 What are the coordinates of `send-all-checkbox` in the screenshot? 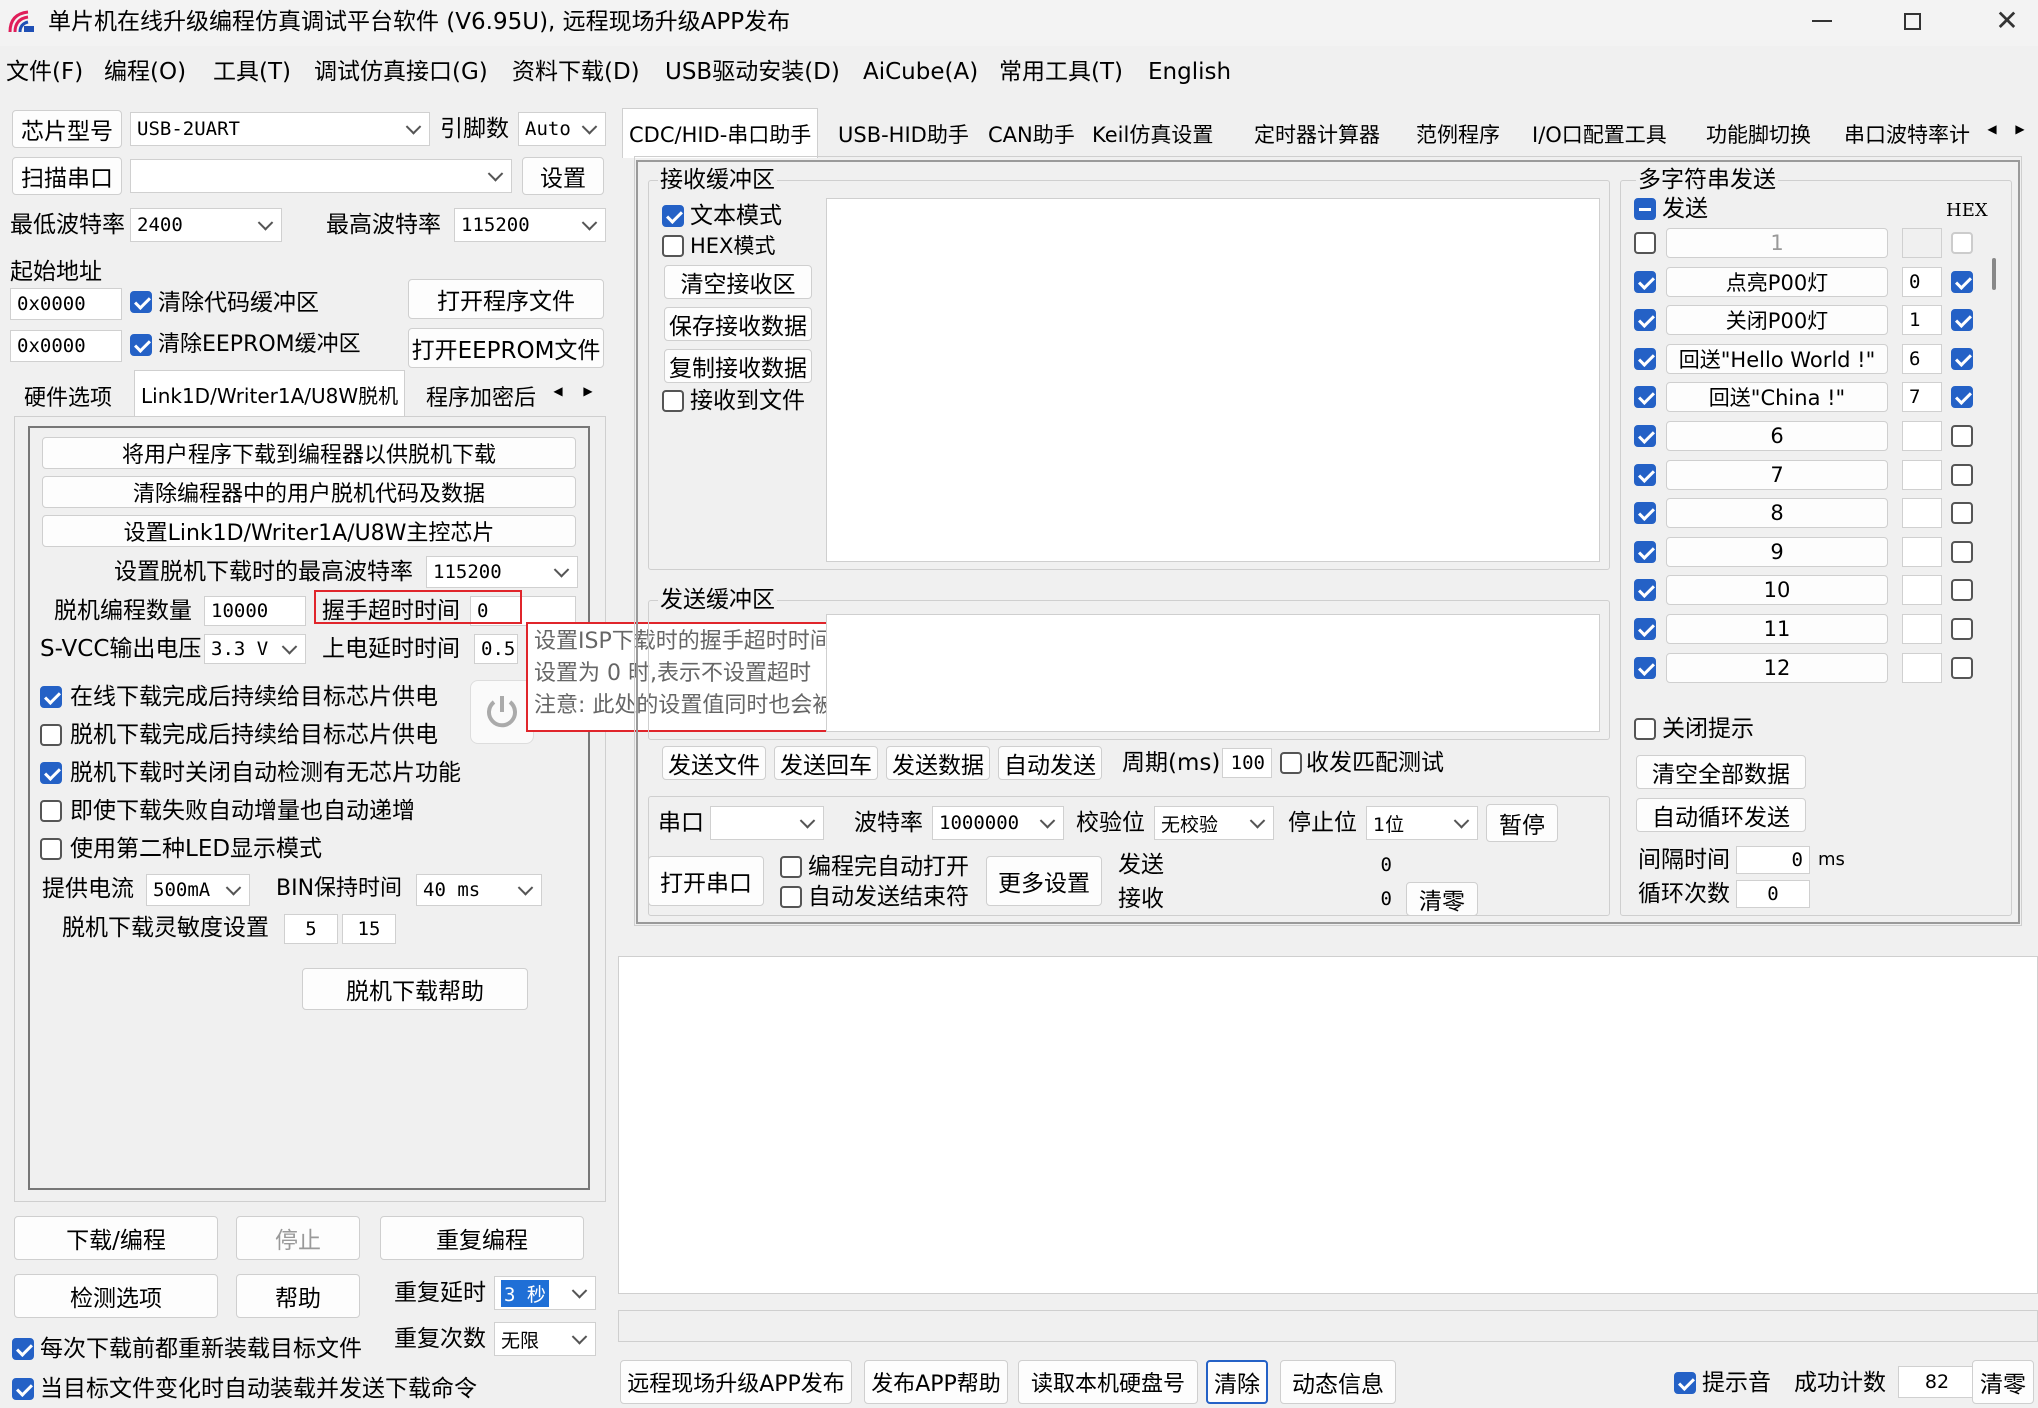 It's located at (1645, 209).